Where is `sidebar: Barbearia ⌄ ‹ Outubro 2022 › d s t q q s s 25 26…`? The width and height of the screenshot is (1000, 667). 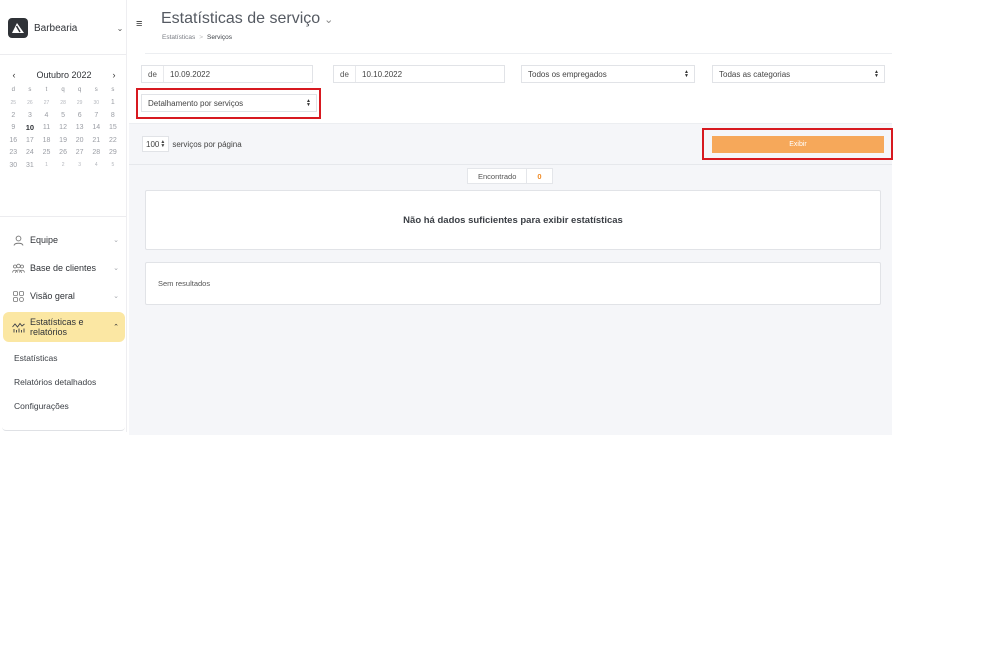
sidebar: Barbearia ⌄ ‹ Outubro 2022 › d s t q q s s 25 26… is located at coordinates (64, 216).